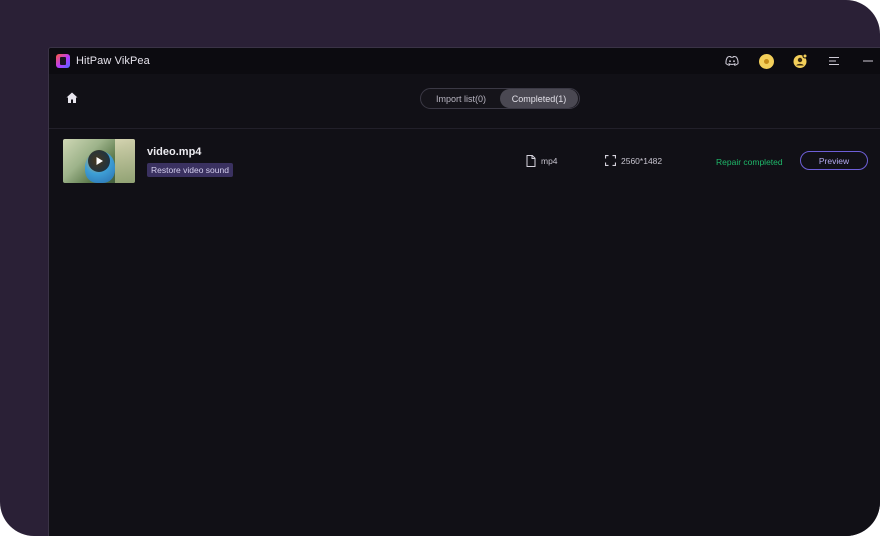  I want to click on minimize-icon, so click(868, 61).